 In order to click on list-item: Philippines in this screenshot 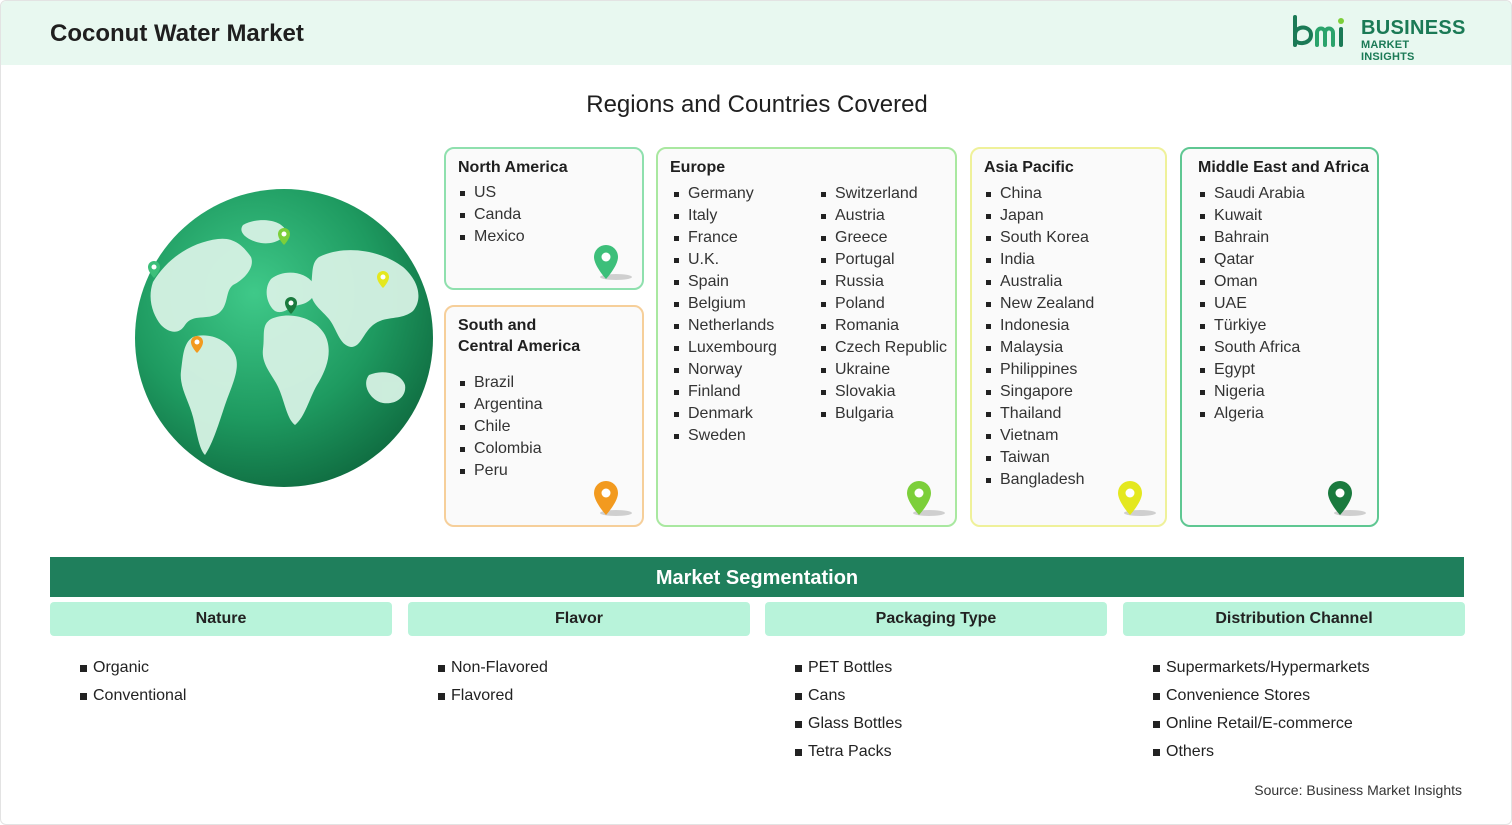, I will do `click(1039, 370)`.